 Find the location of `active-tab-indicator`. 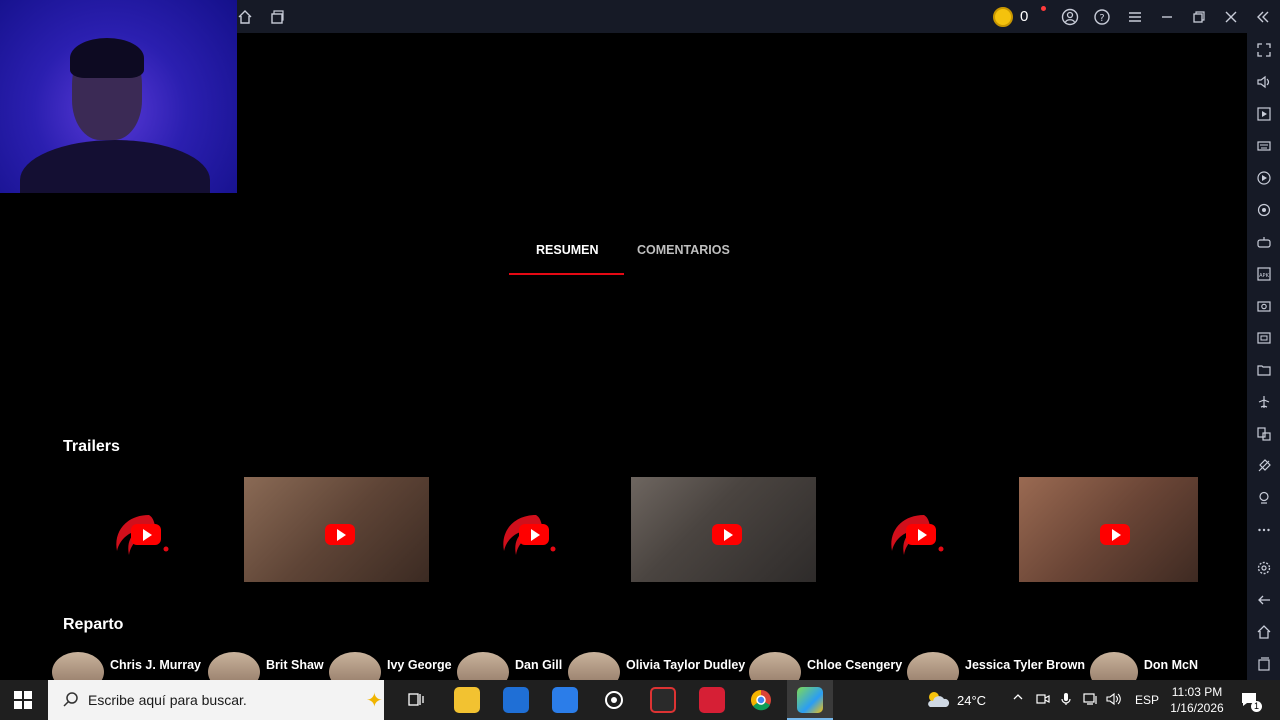

active-tab-indicator is located at coordinates (566, 274).